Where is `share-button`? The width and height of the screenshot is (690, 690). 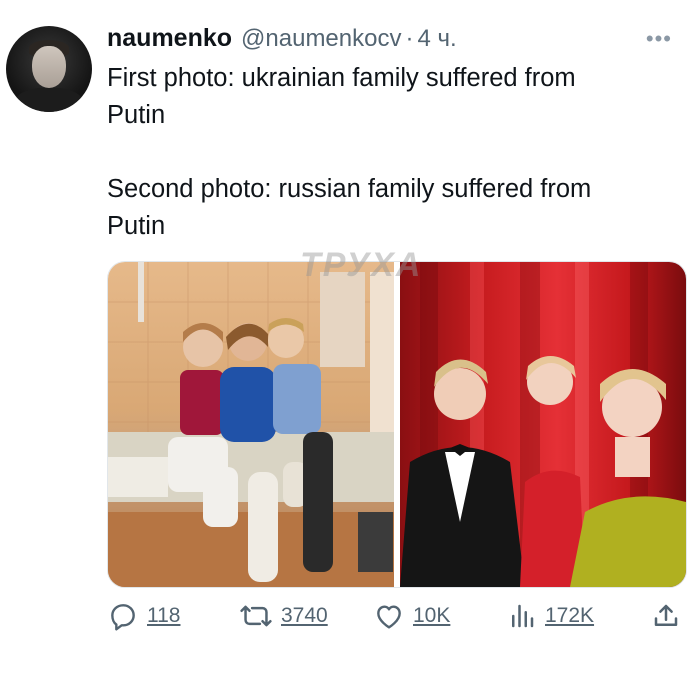
share-button is located at coordinates (666, 616).